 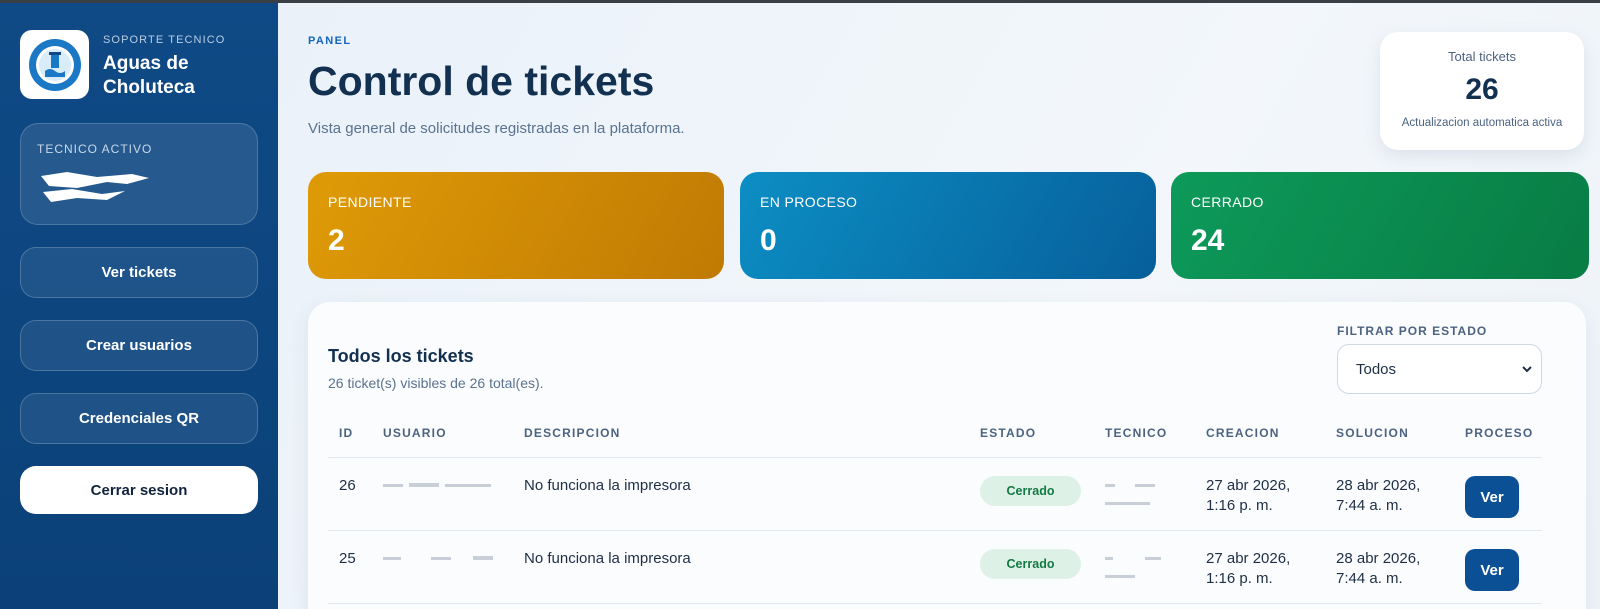 What do you see at coordinates (572, 433) in the screenshot?
I see `column-header-descripcion: DESCRIPCION` at bounding box center [572, 433].